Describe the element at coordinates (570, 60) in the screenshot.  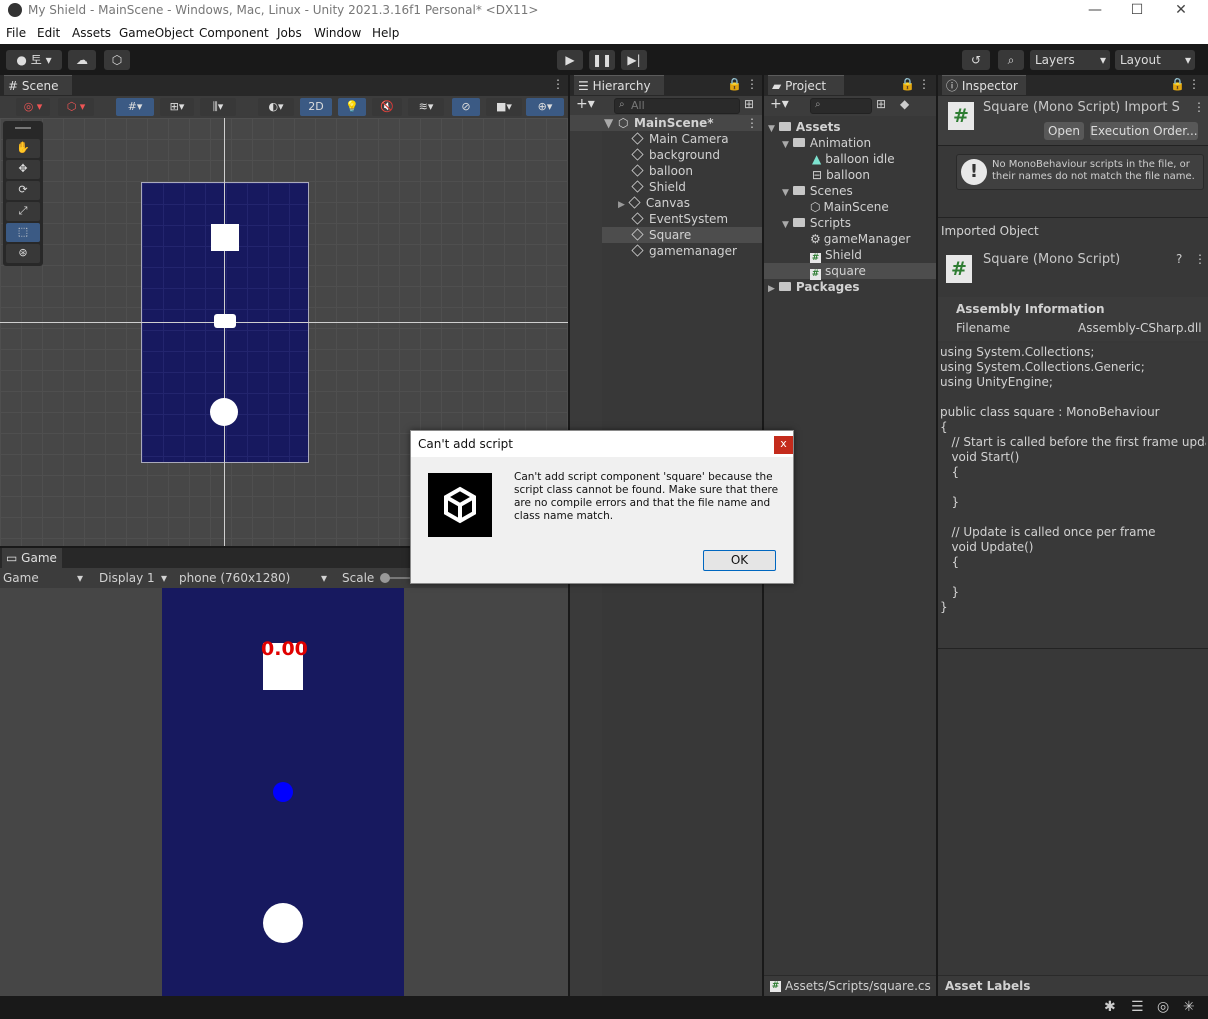
I see `play-button: ▶` at that location.